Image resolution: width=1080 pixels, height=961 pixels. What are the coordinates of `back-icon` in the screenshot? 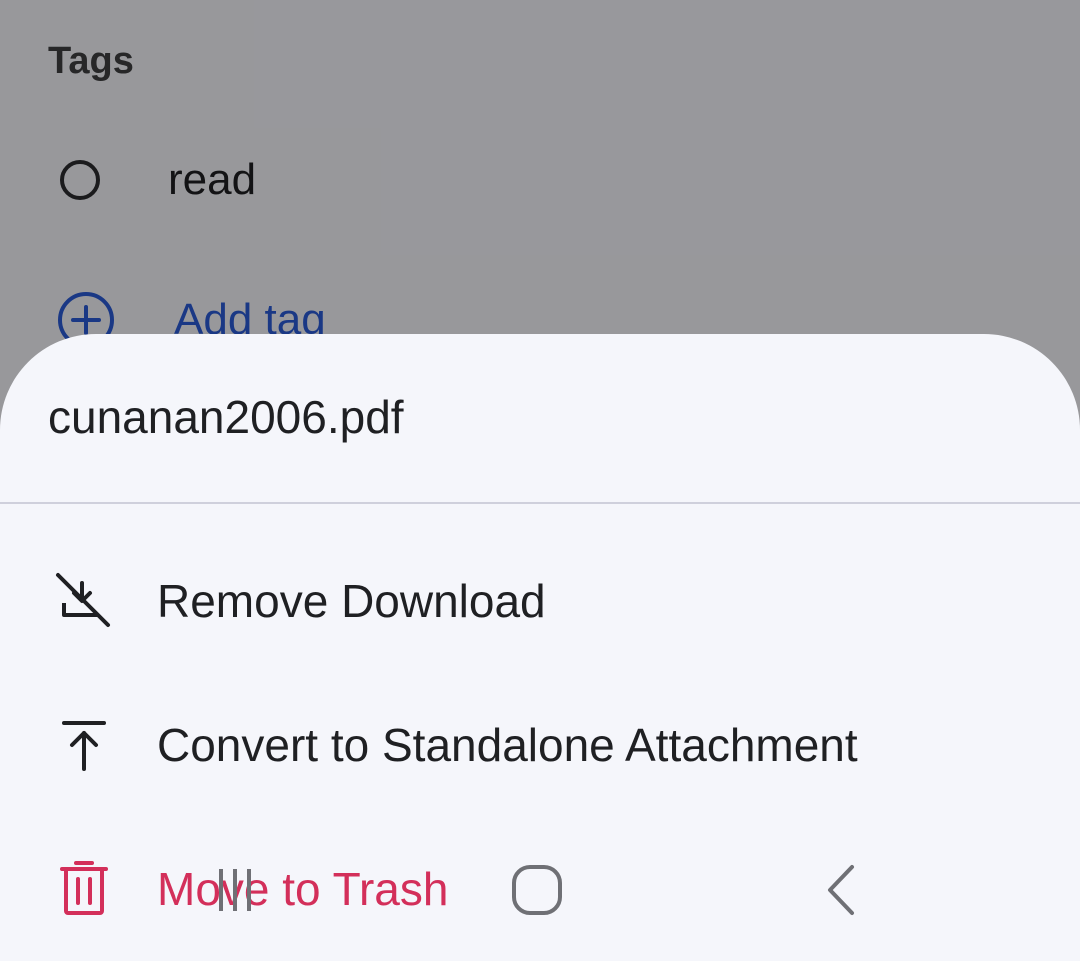 It's located at (840, 890).